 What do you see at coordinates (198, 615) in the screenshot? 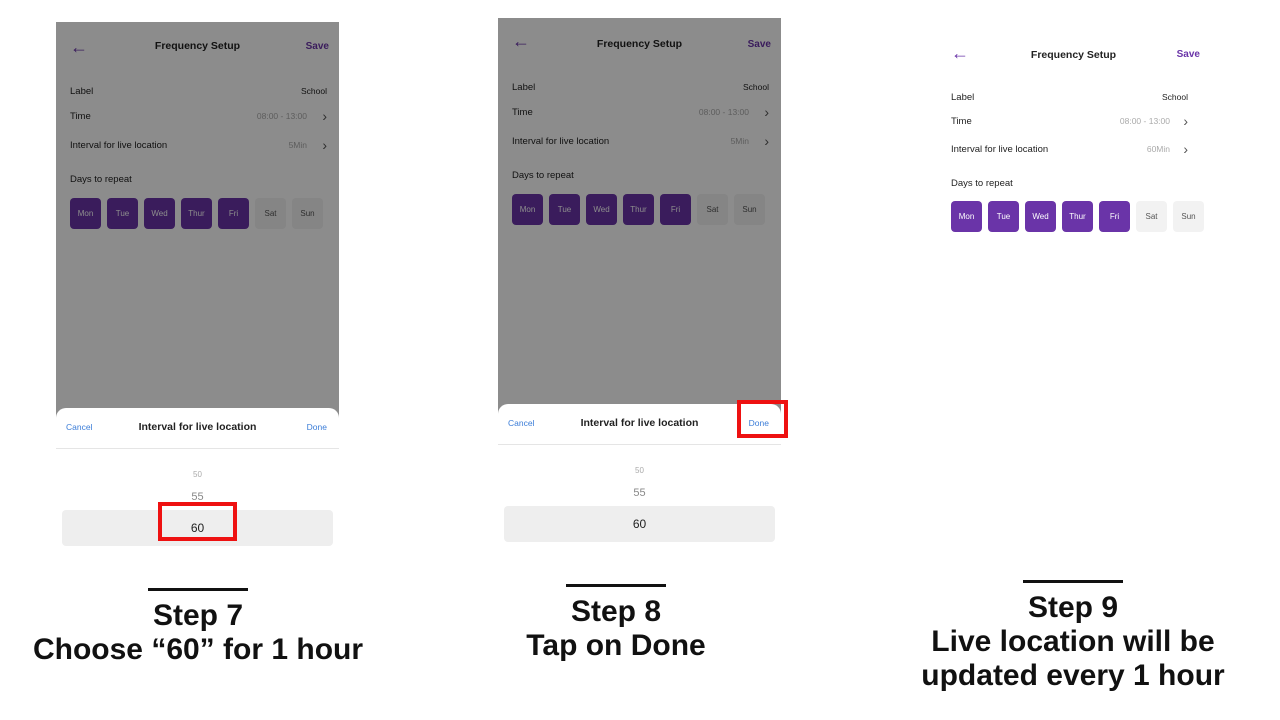
I see `step-7-title: Step 7` at bounding box center [198, 615].